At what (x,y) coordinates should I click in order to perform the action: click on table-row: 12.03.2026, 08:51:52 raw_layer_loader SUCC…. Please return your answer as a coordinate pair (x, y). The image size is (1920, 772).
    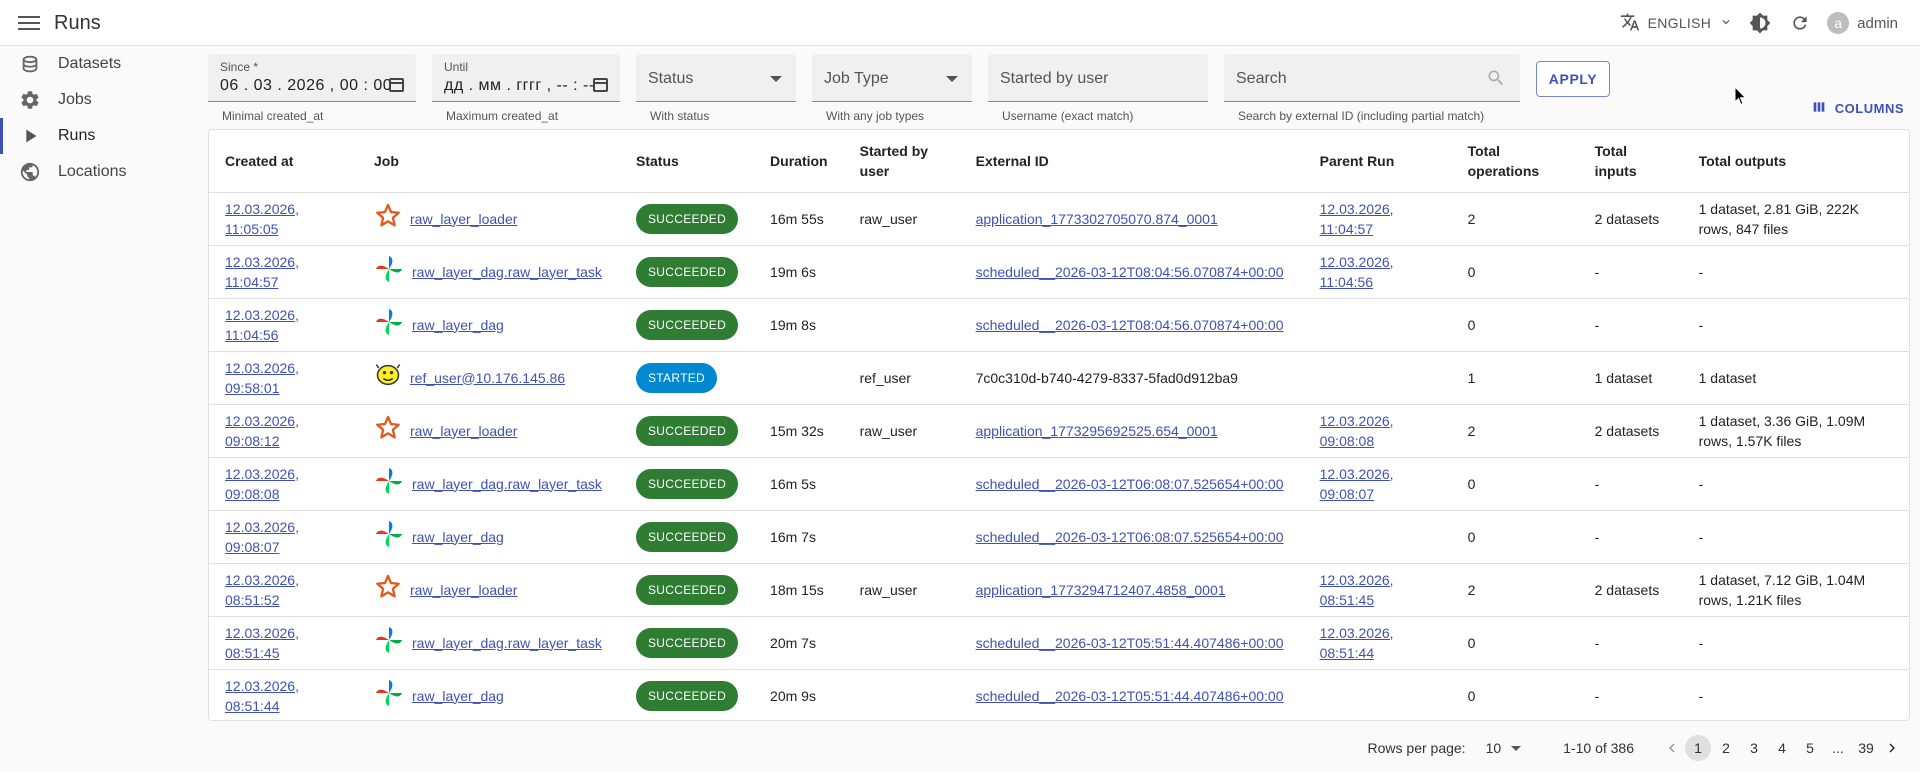
    Looking at the image, I should click on (1059, 590).